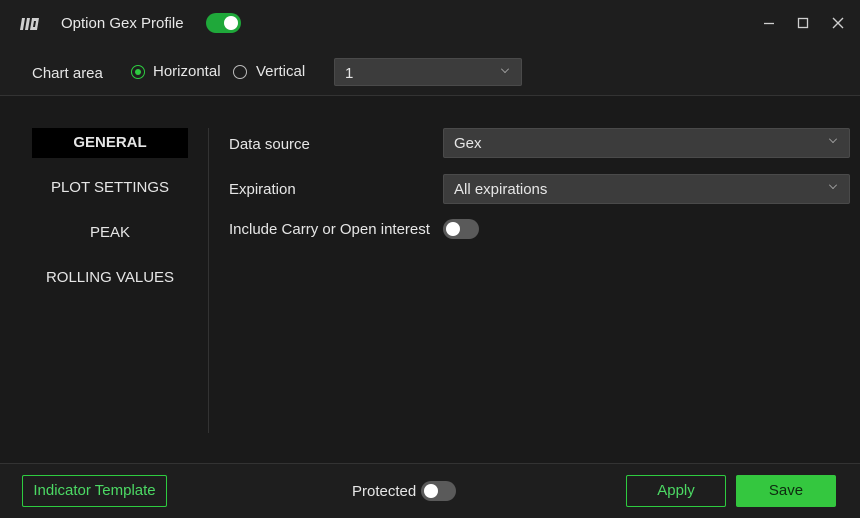 The height and width of the screenshot is (518, 860). Describe the element at coordinates (110, 233) in the screenshot. I see `sidebar-item-peak: PEAK` at that location.